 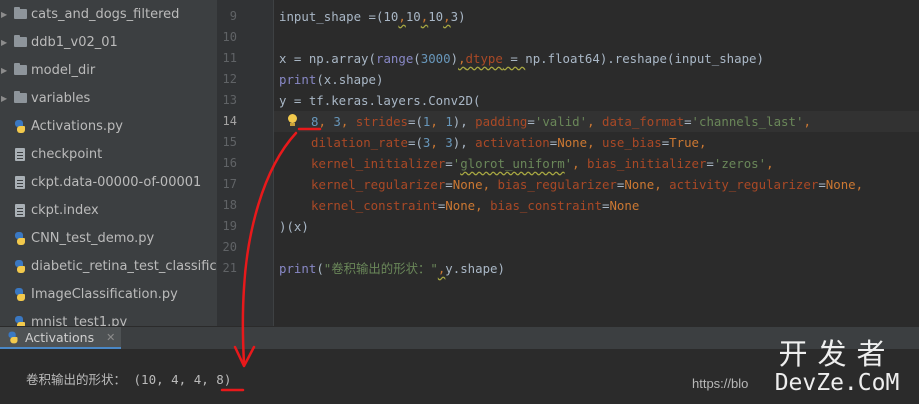 What do you see at coordinates (13, 337) in the screenshot?
I see `python-run-icon` at bounding box center [13, 337].